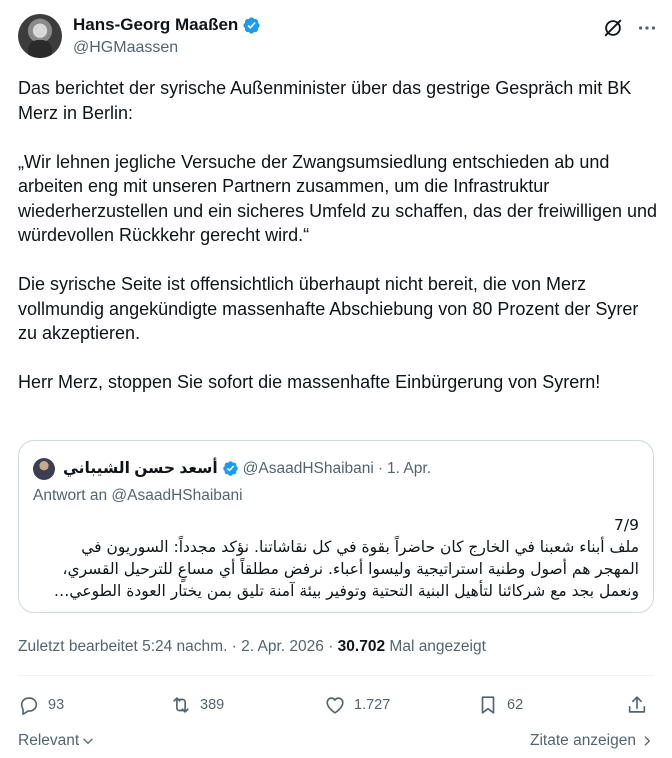  What do you see at coordinates (88, 741) in the screenshot?
I see `chevron-down-icon` at bounding box center [88, 741].